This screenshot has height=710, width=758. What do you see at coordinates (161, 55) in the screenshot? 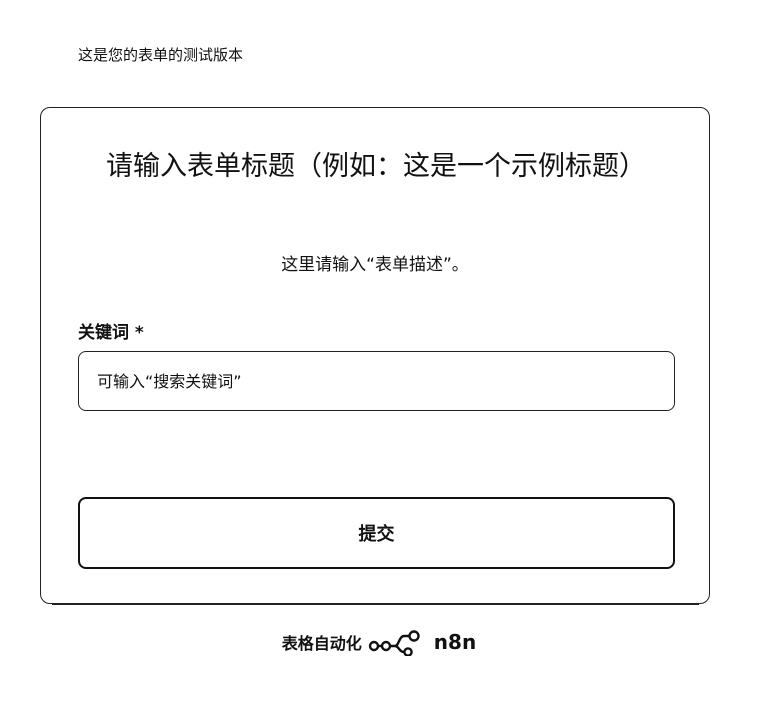
I see `test-version-banner: 这是您的表单的测试版本` at bounding box center [161, 55].